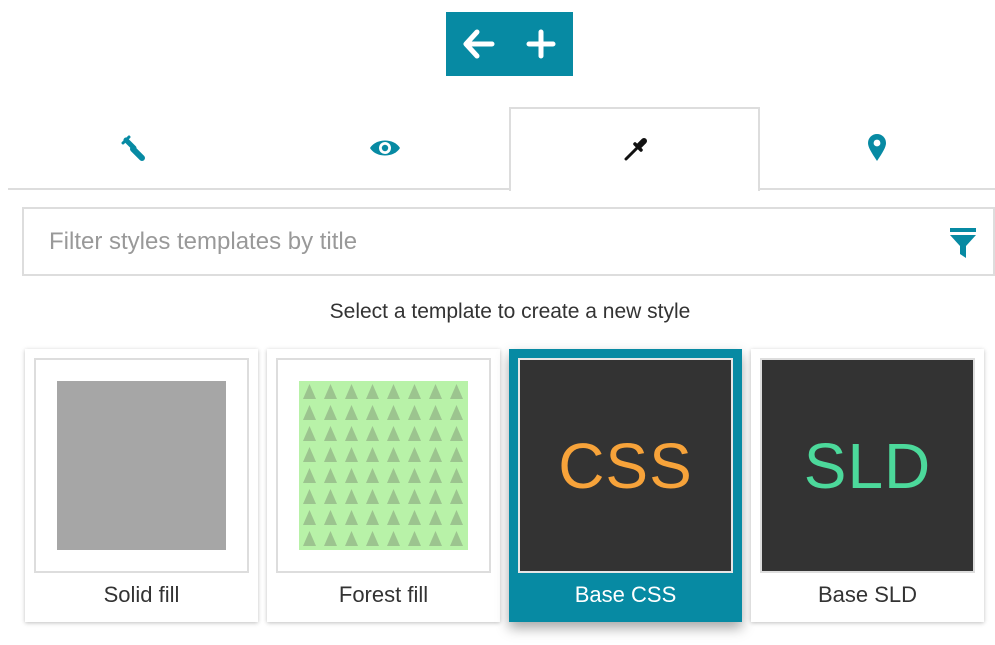 This screenshot has width=995, height=645. I want to click on template-label: Solid fill, so click(141, 594).